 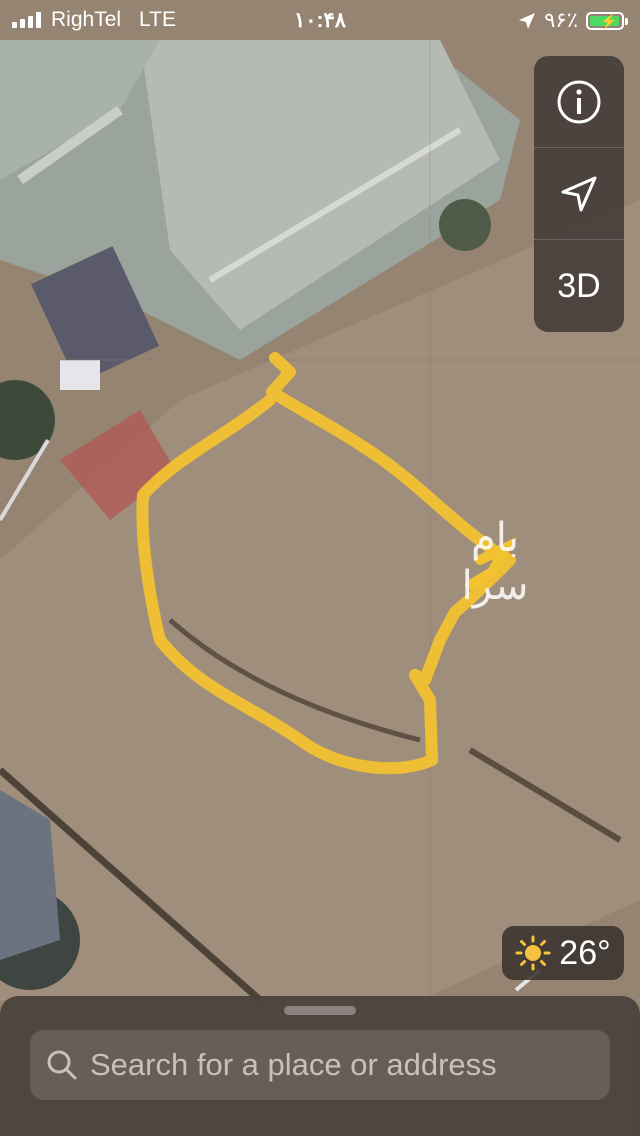 I want to click on sheet-grabber, so click(x=320, y=1010).